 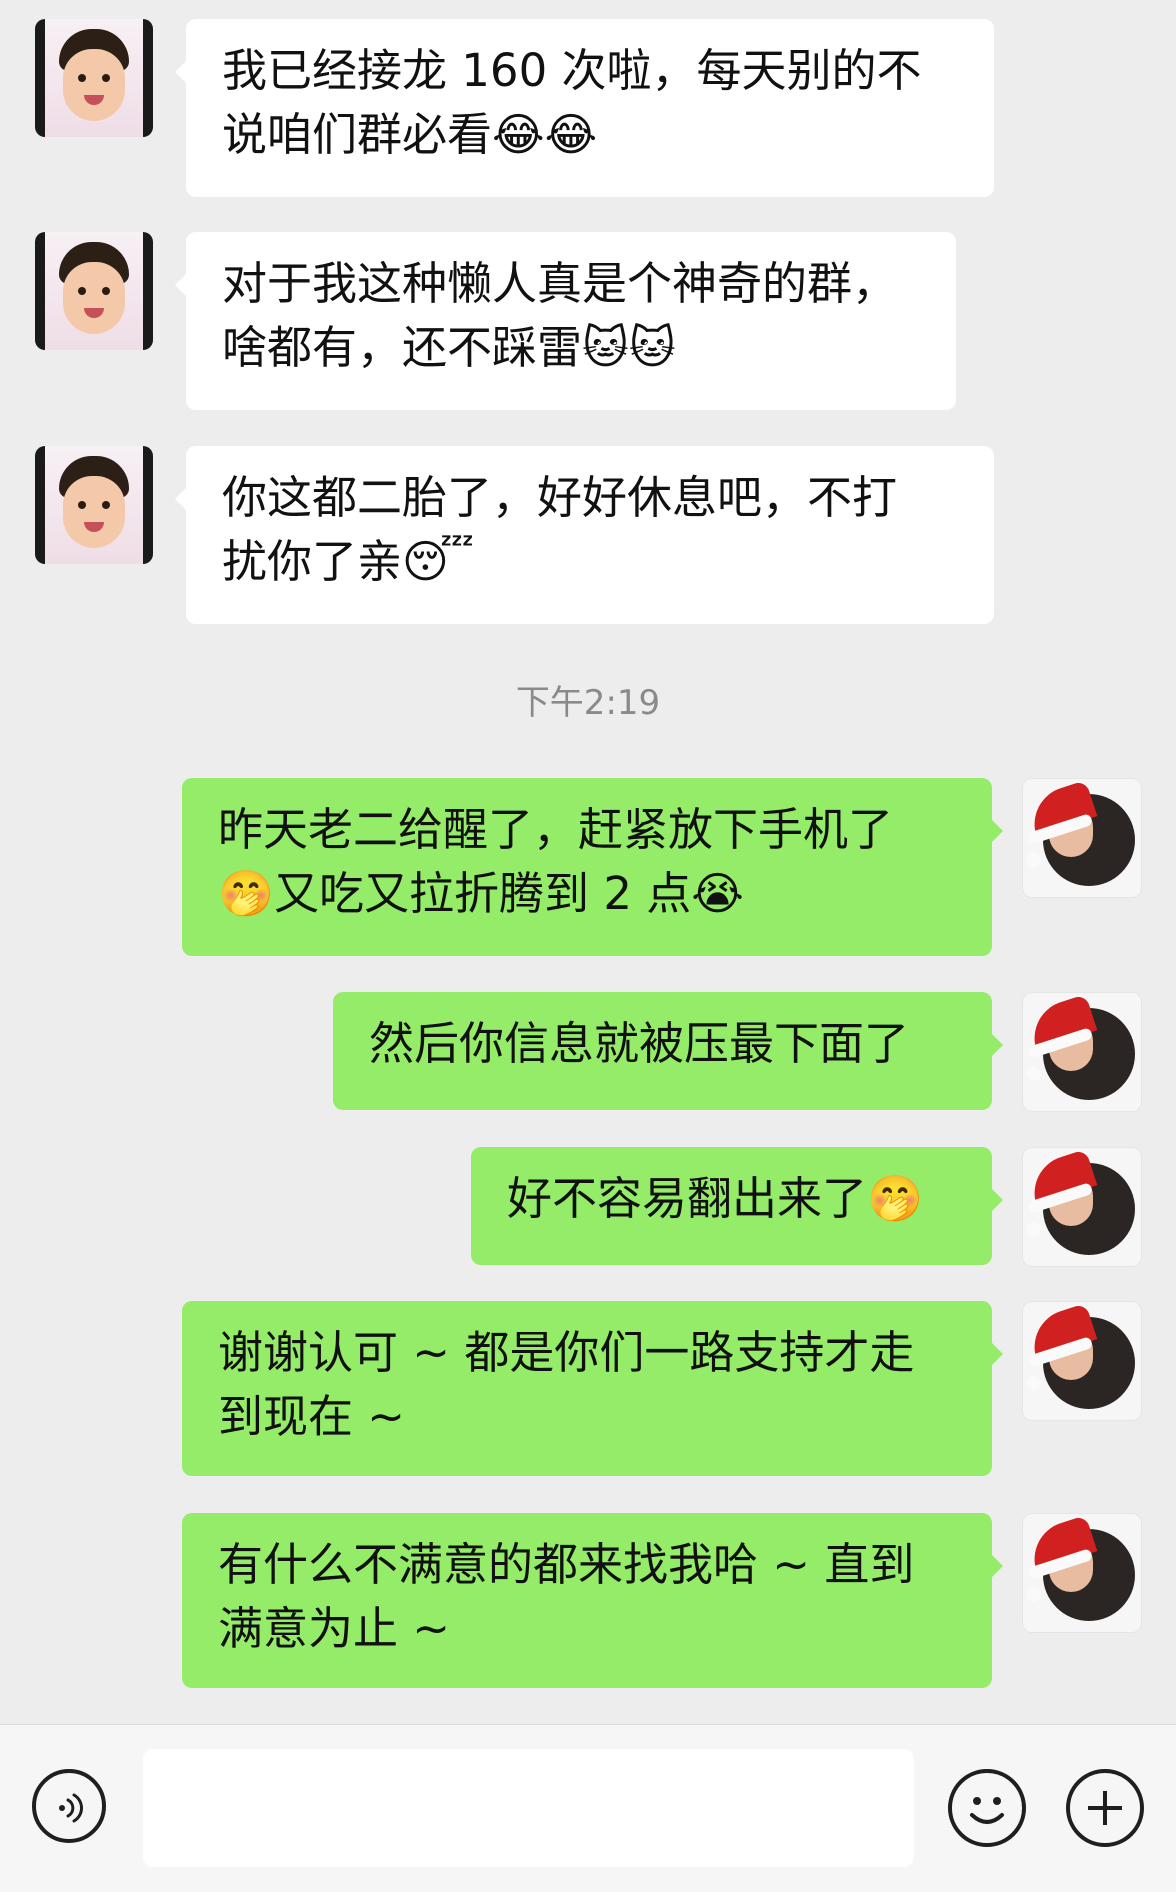 What do you see at coordinates (1105, 1808) in the screenshot?
I see `plus-icon` at bounding box center [1105, 1808].